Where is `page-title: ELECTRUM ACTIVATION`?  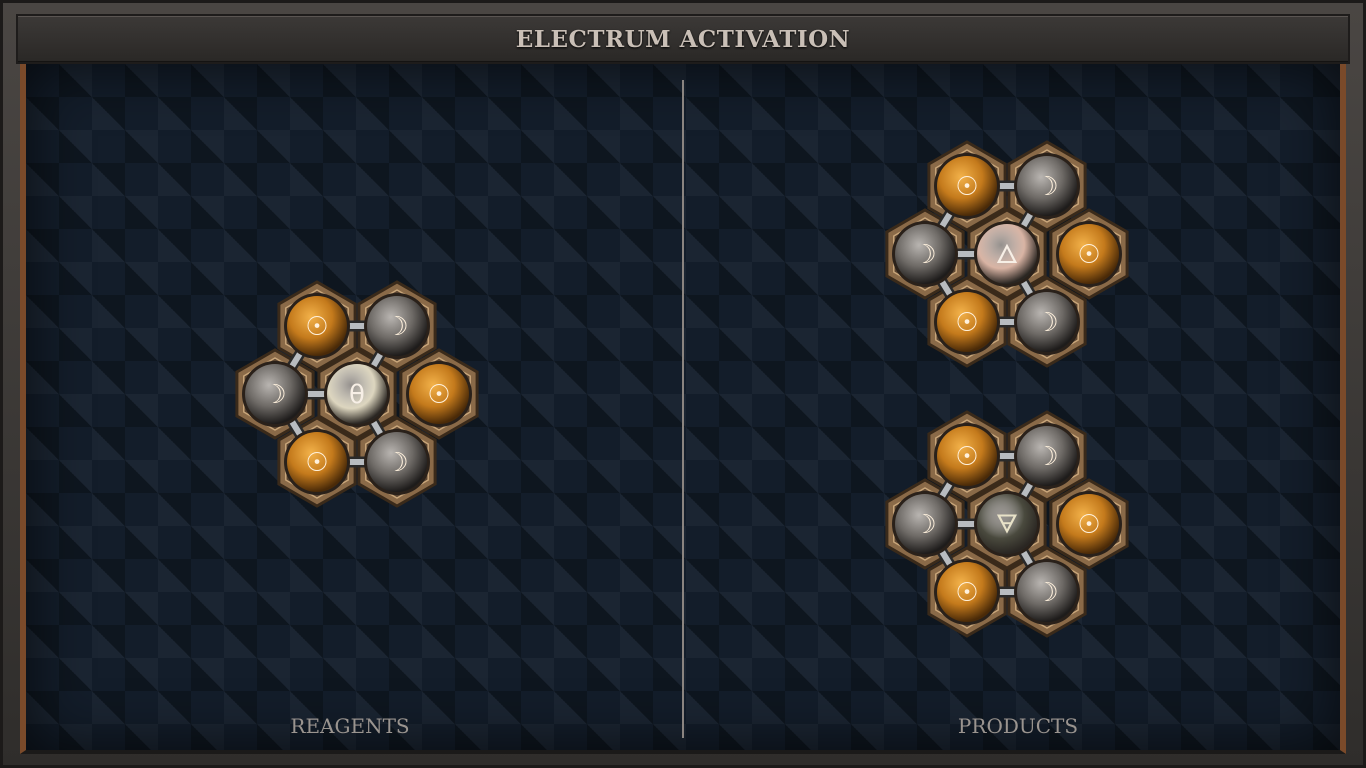
page-title: ELECTRUM ACTIVATION is located at coordinates (683, 39).